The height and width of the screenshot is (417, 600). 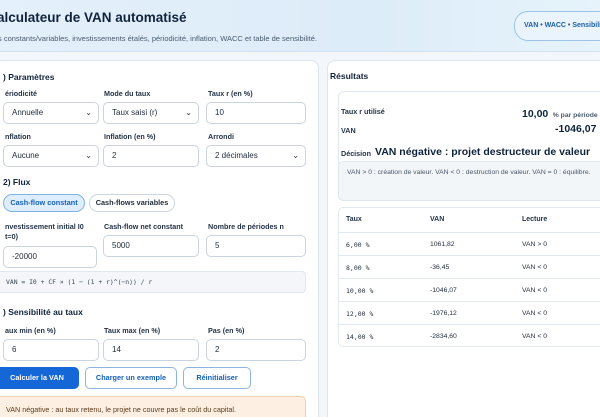 I want to click on rate-min-label: aux min (en %), so click(x=30, y=330).